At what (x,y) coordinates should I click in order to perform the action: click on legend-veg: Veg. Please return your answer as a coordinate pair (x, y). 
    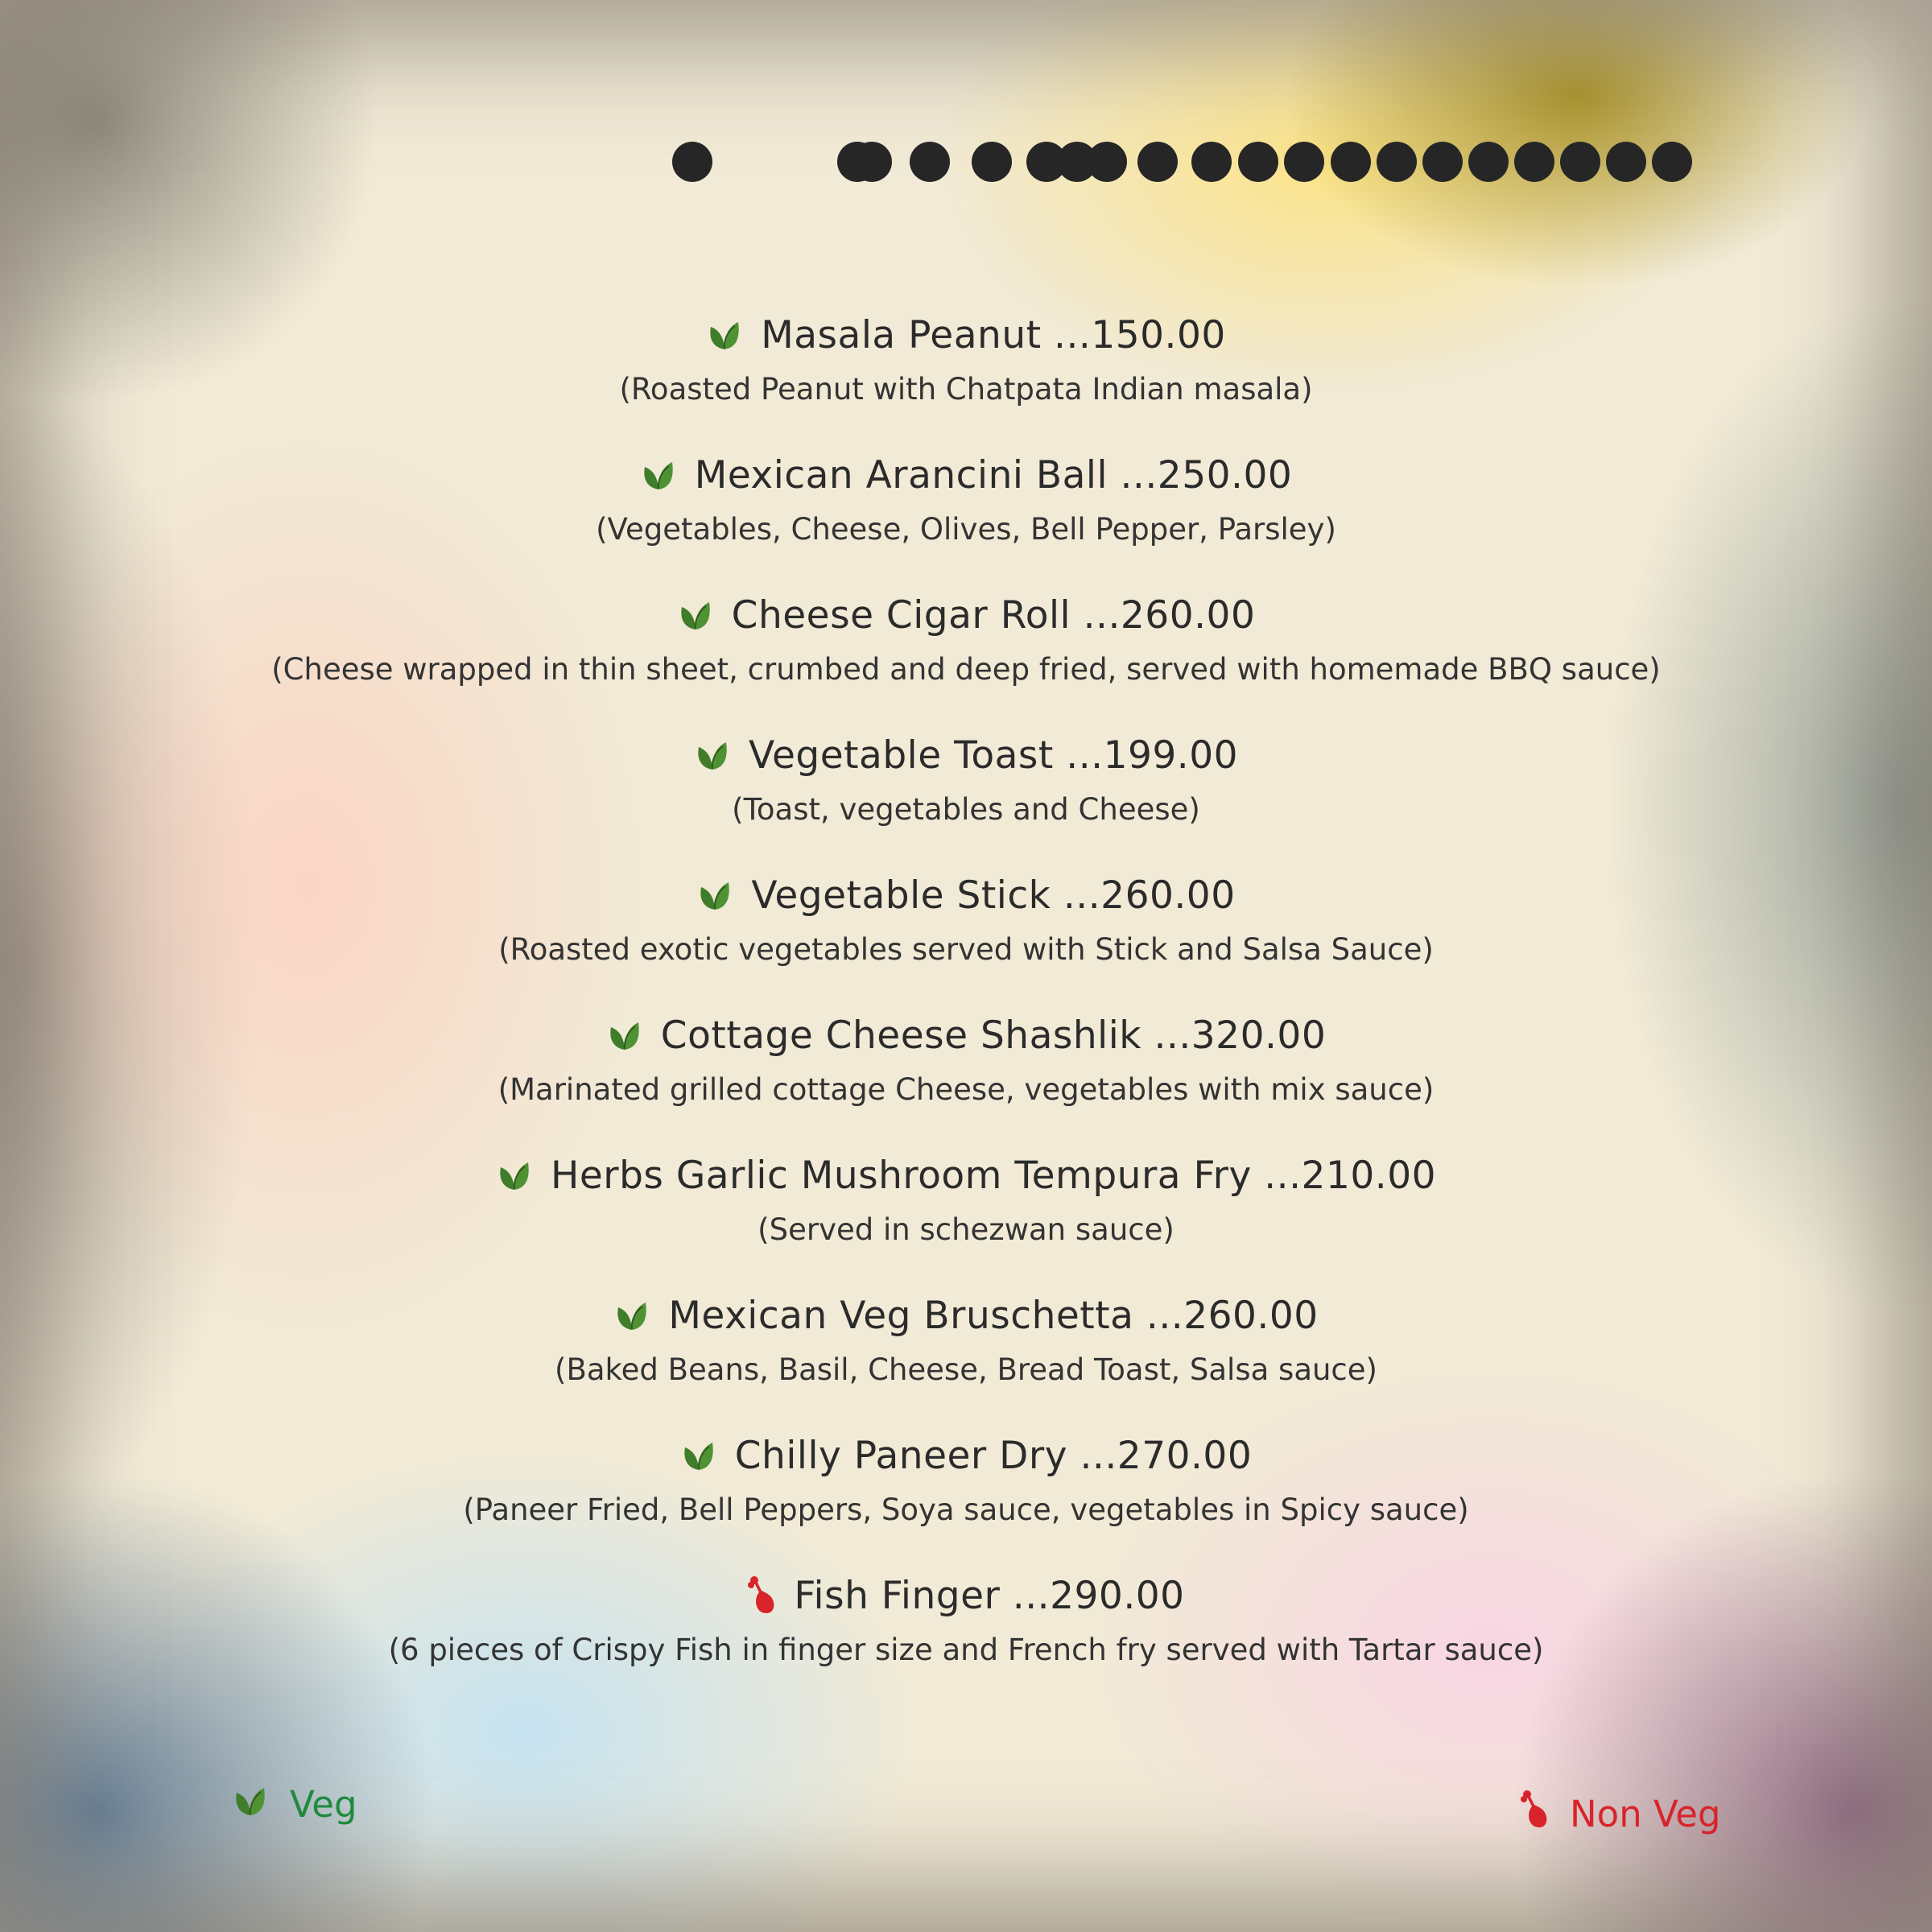
    Looking at the image, I should click on (294, 1804).